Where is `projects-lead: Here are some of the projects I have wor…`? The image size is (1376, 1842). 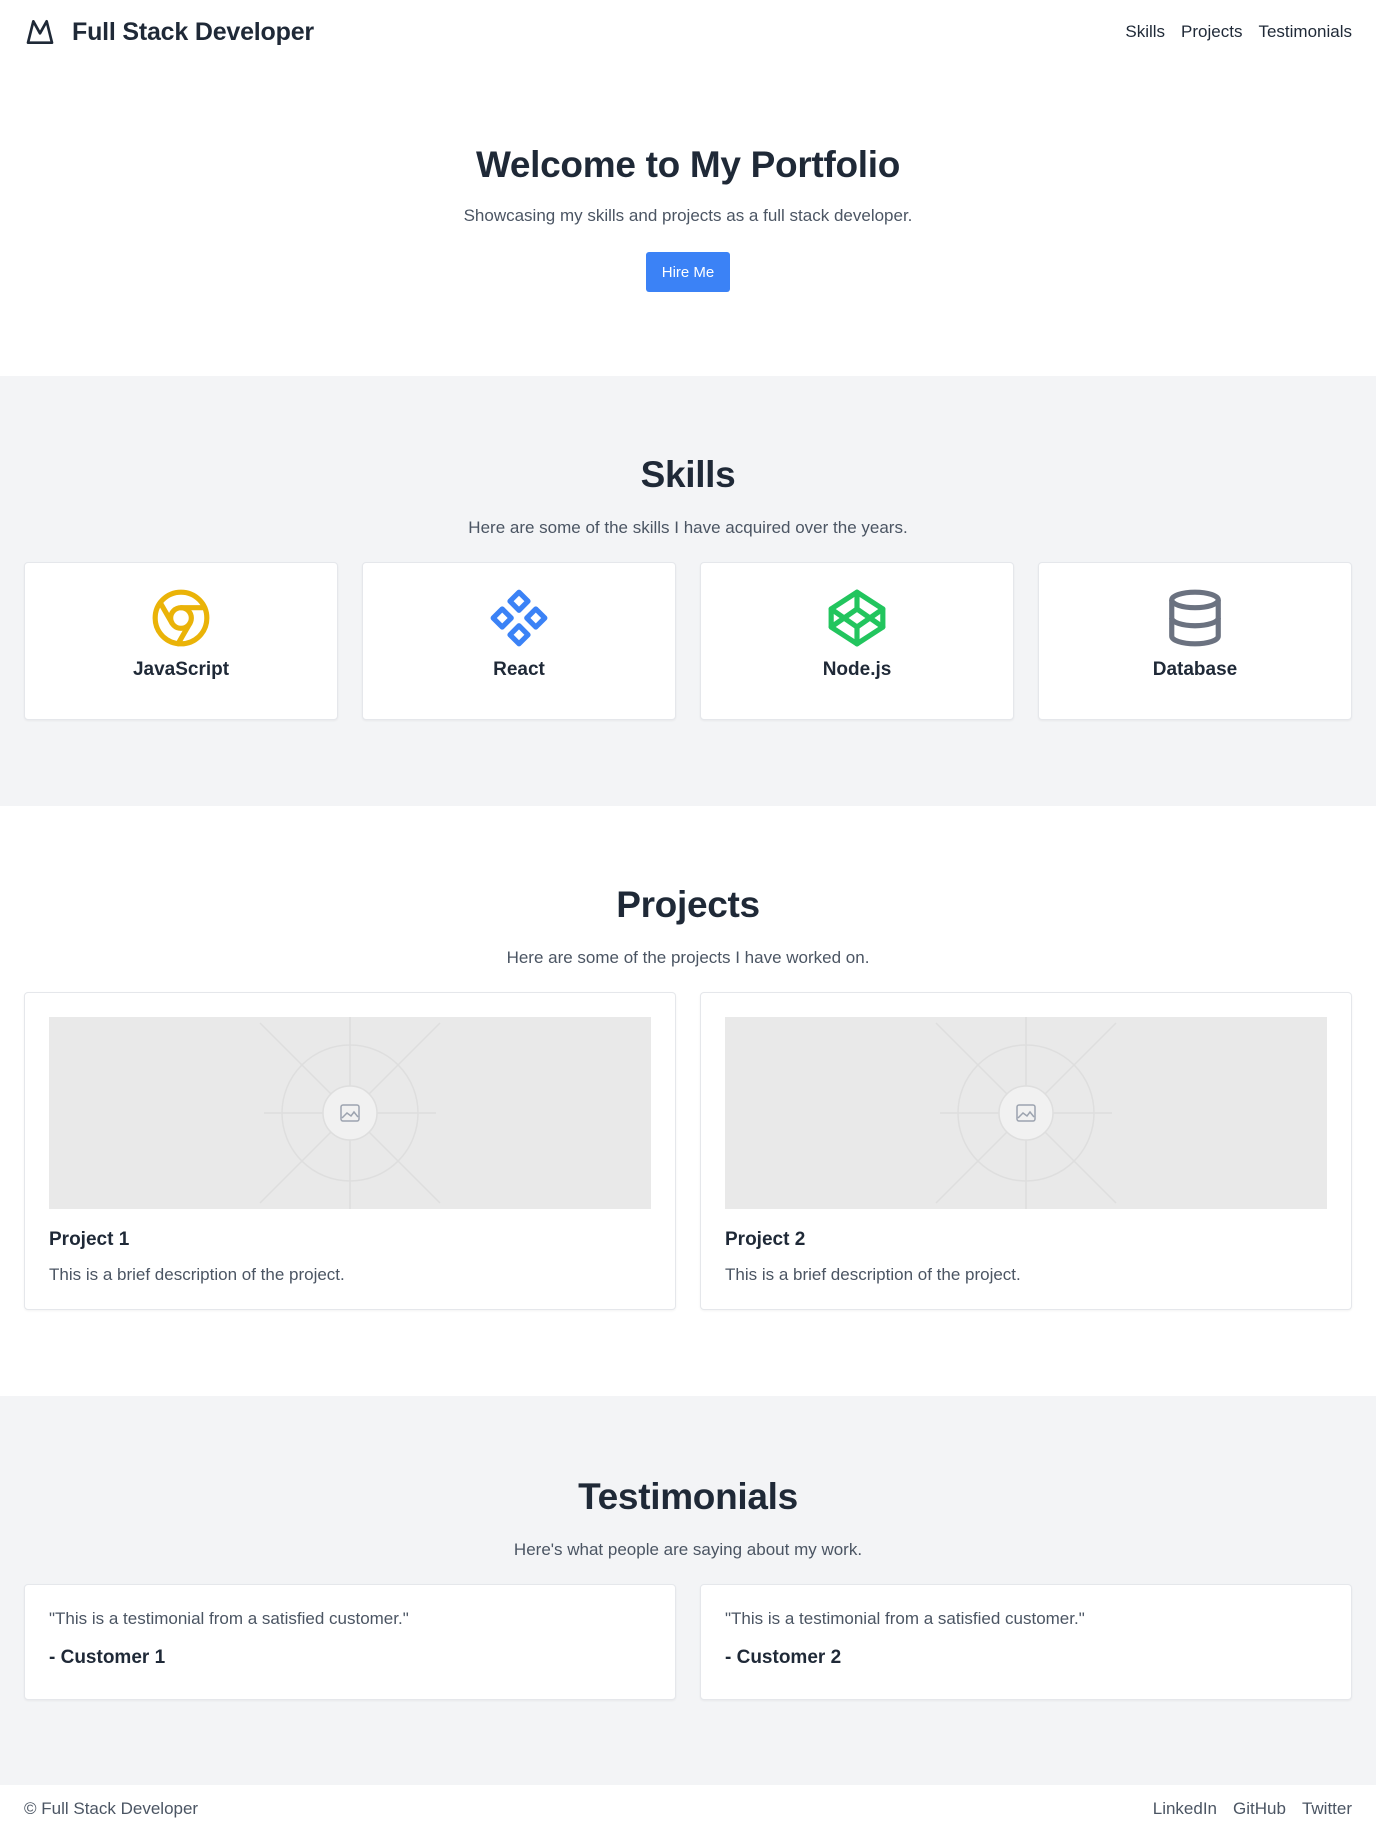 projects-lead: Here are some of the projects I have wor… is located at coordinates (688, 957).